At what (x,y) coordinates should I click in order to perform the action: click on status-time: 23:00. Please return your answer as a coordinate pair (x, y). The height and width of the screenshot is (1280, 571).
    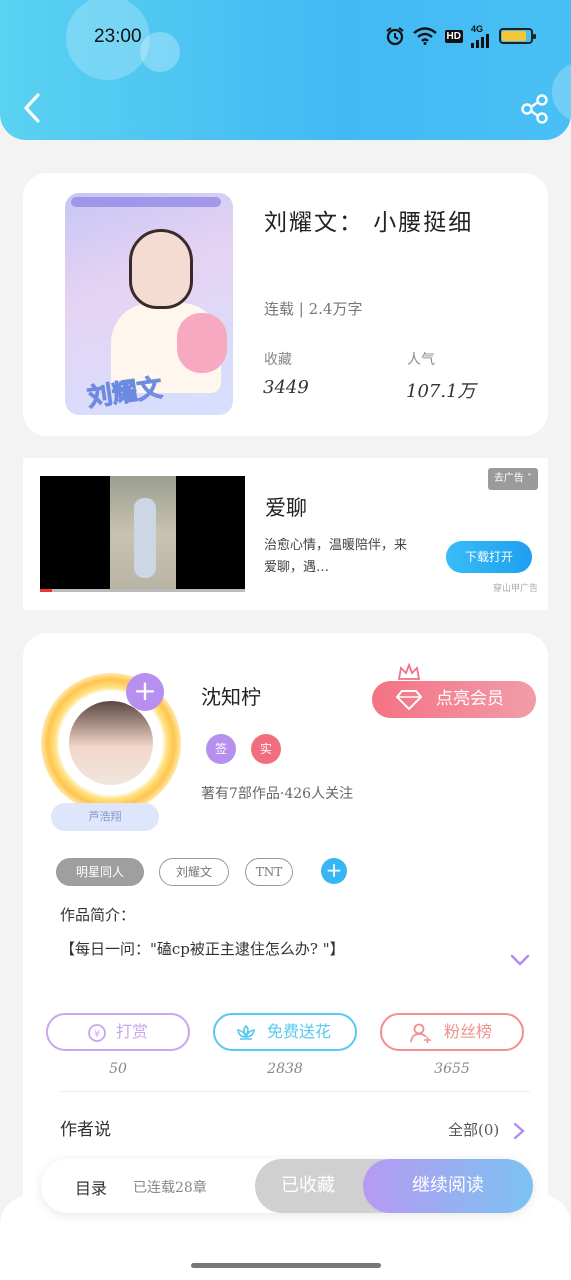
    Looking at the image, I should click on (118, 36).